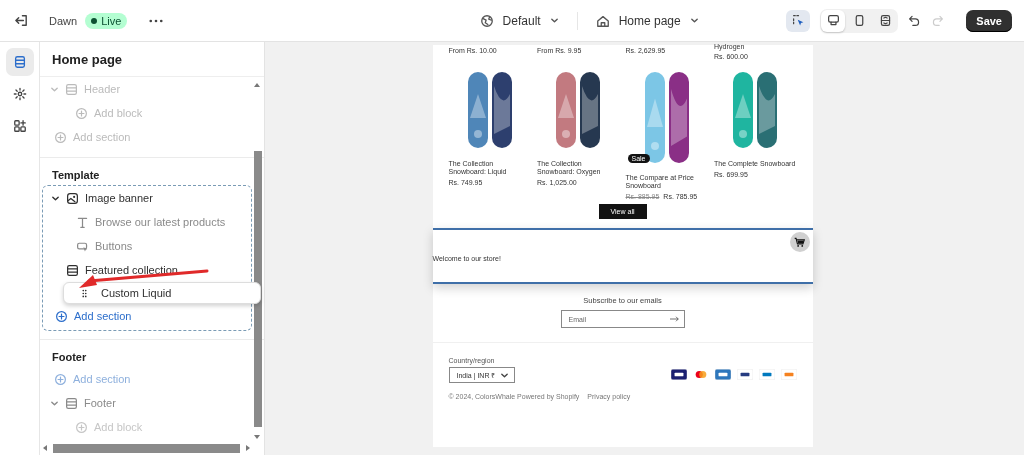  I want to click on status-badge: Live, so click(106, 20).